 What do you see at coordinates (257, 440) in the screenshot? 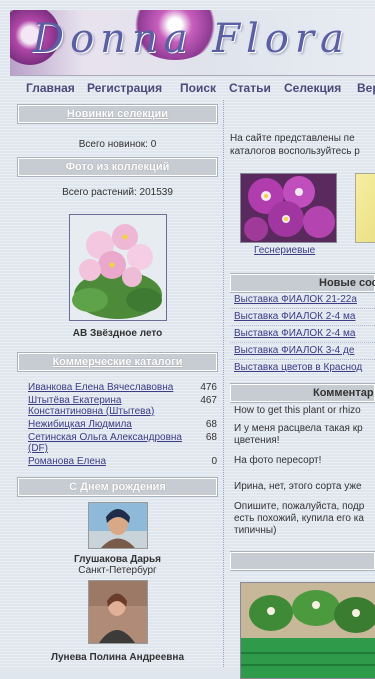
I see `comment-text: цветения!` at bounding box center [257, 440].